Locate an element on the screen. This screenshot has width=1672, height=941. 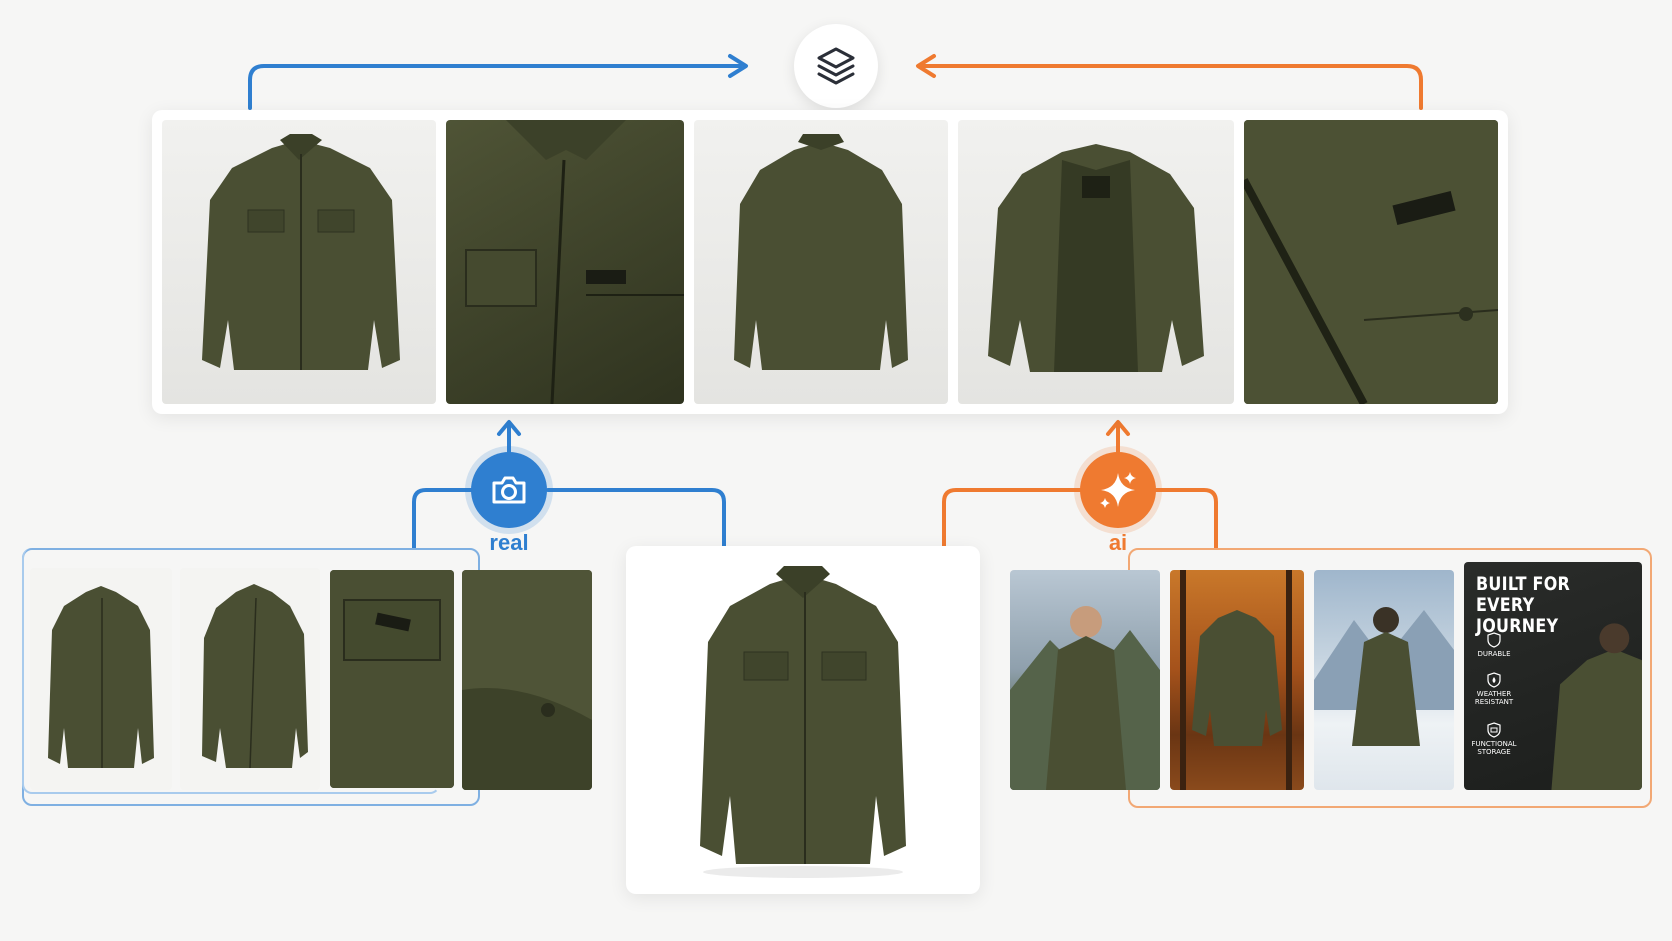
suite-image-closeup is located at coordinates (1371, 262).